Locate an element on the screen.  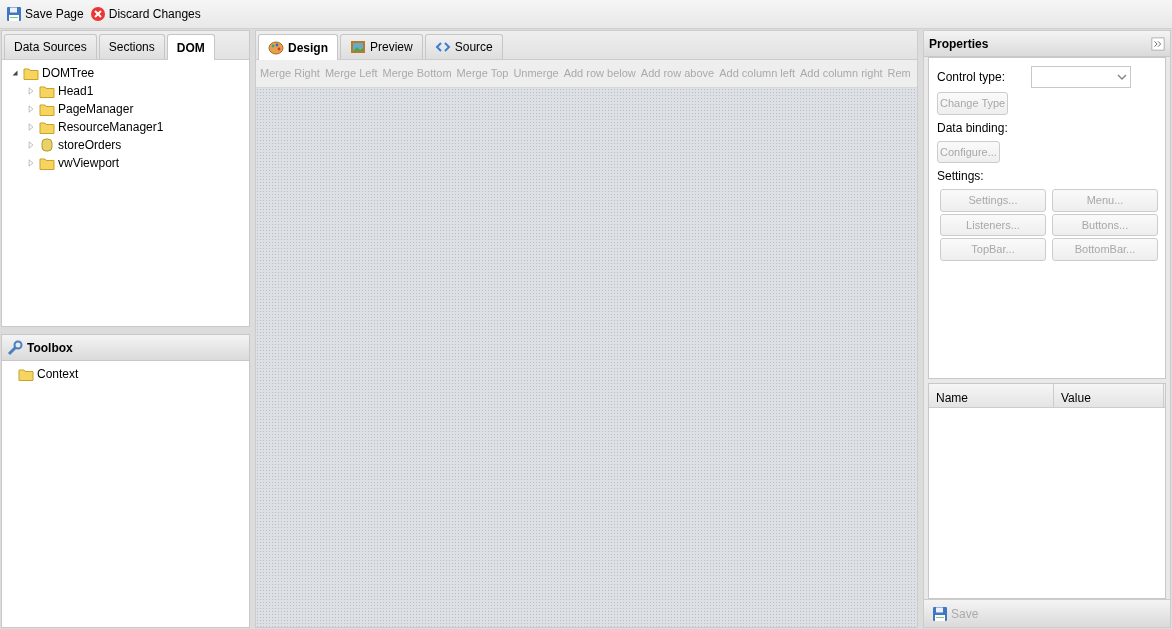
editor-tab: Source is located at coordinates (463, 46).